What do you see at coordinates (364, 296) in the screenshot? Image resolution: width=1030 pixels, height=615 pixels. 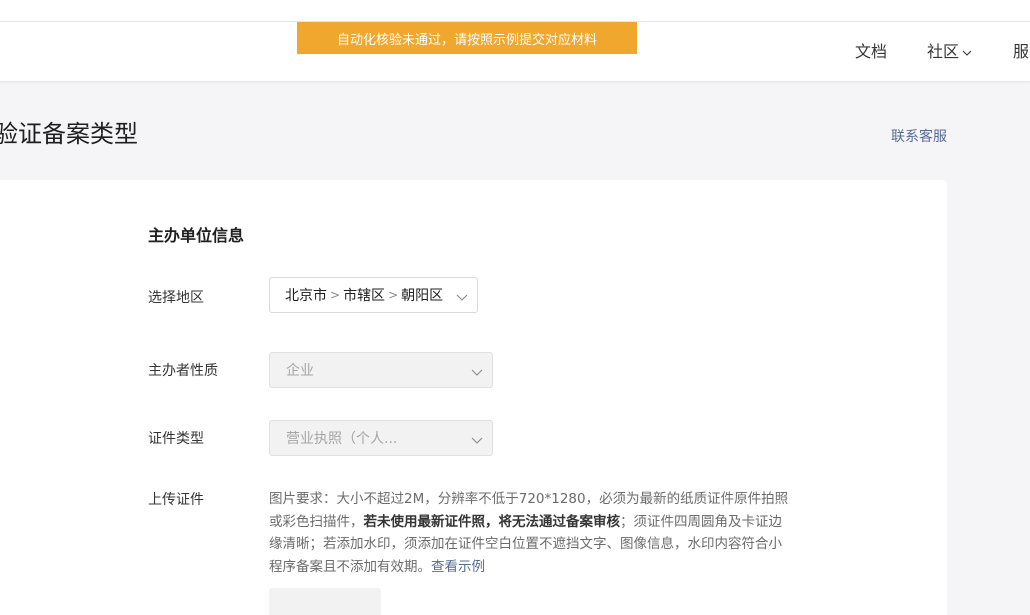 I see `region-city: 市辖区` at bounding box center [364, 296].